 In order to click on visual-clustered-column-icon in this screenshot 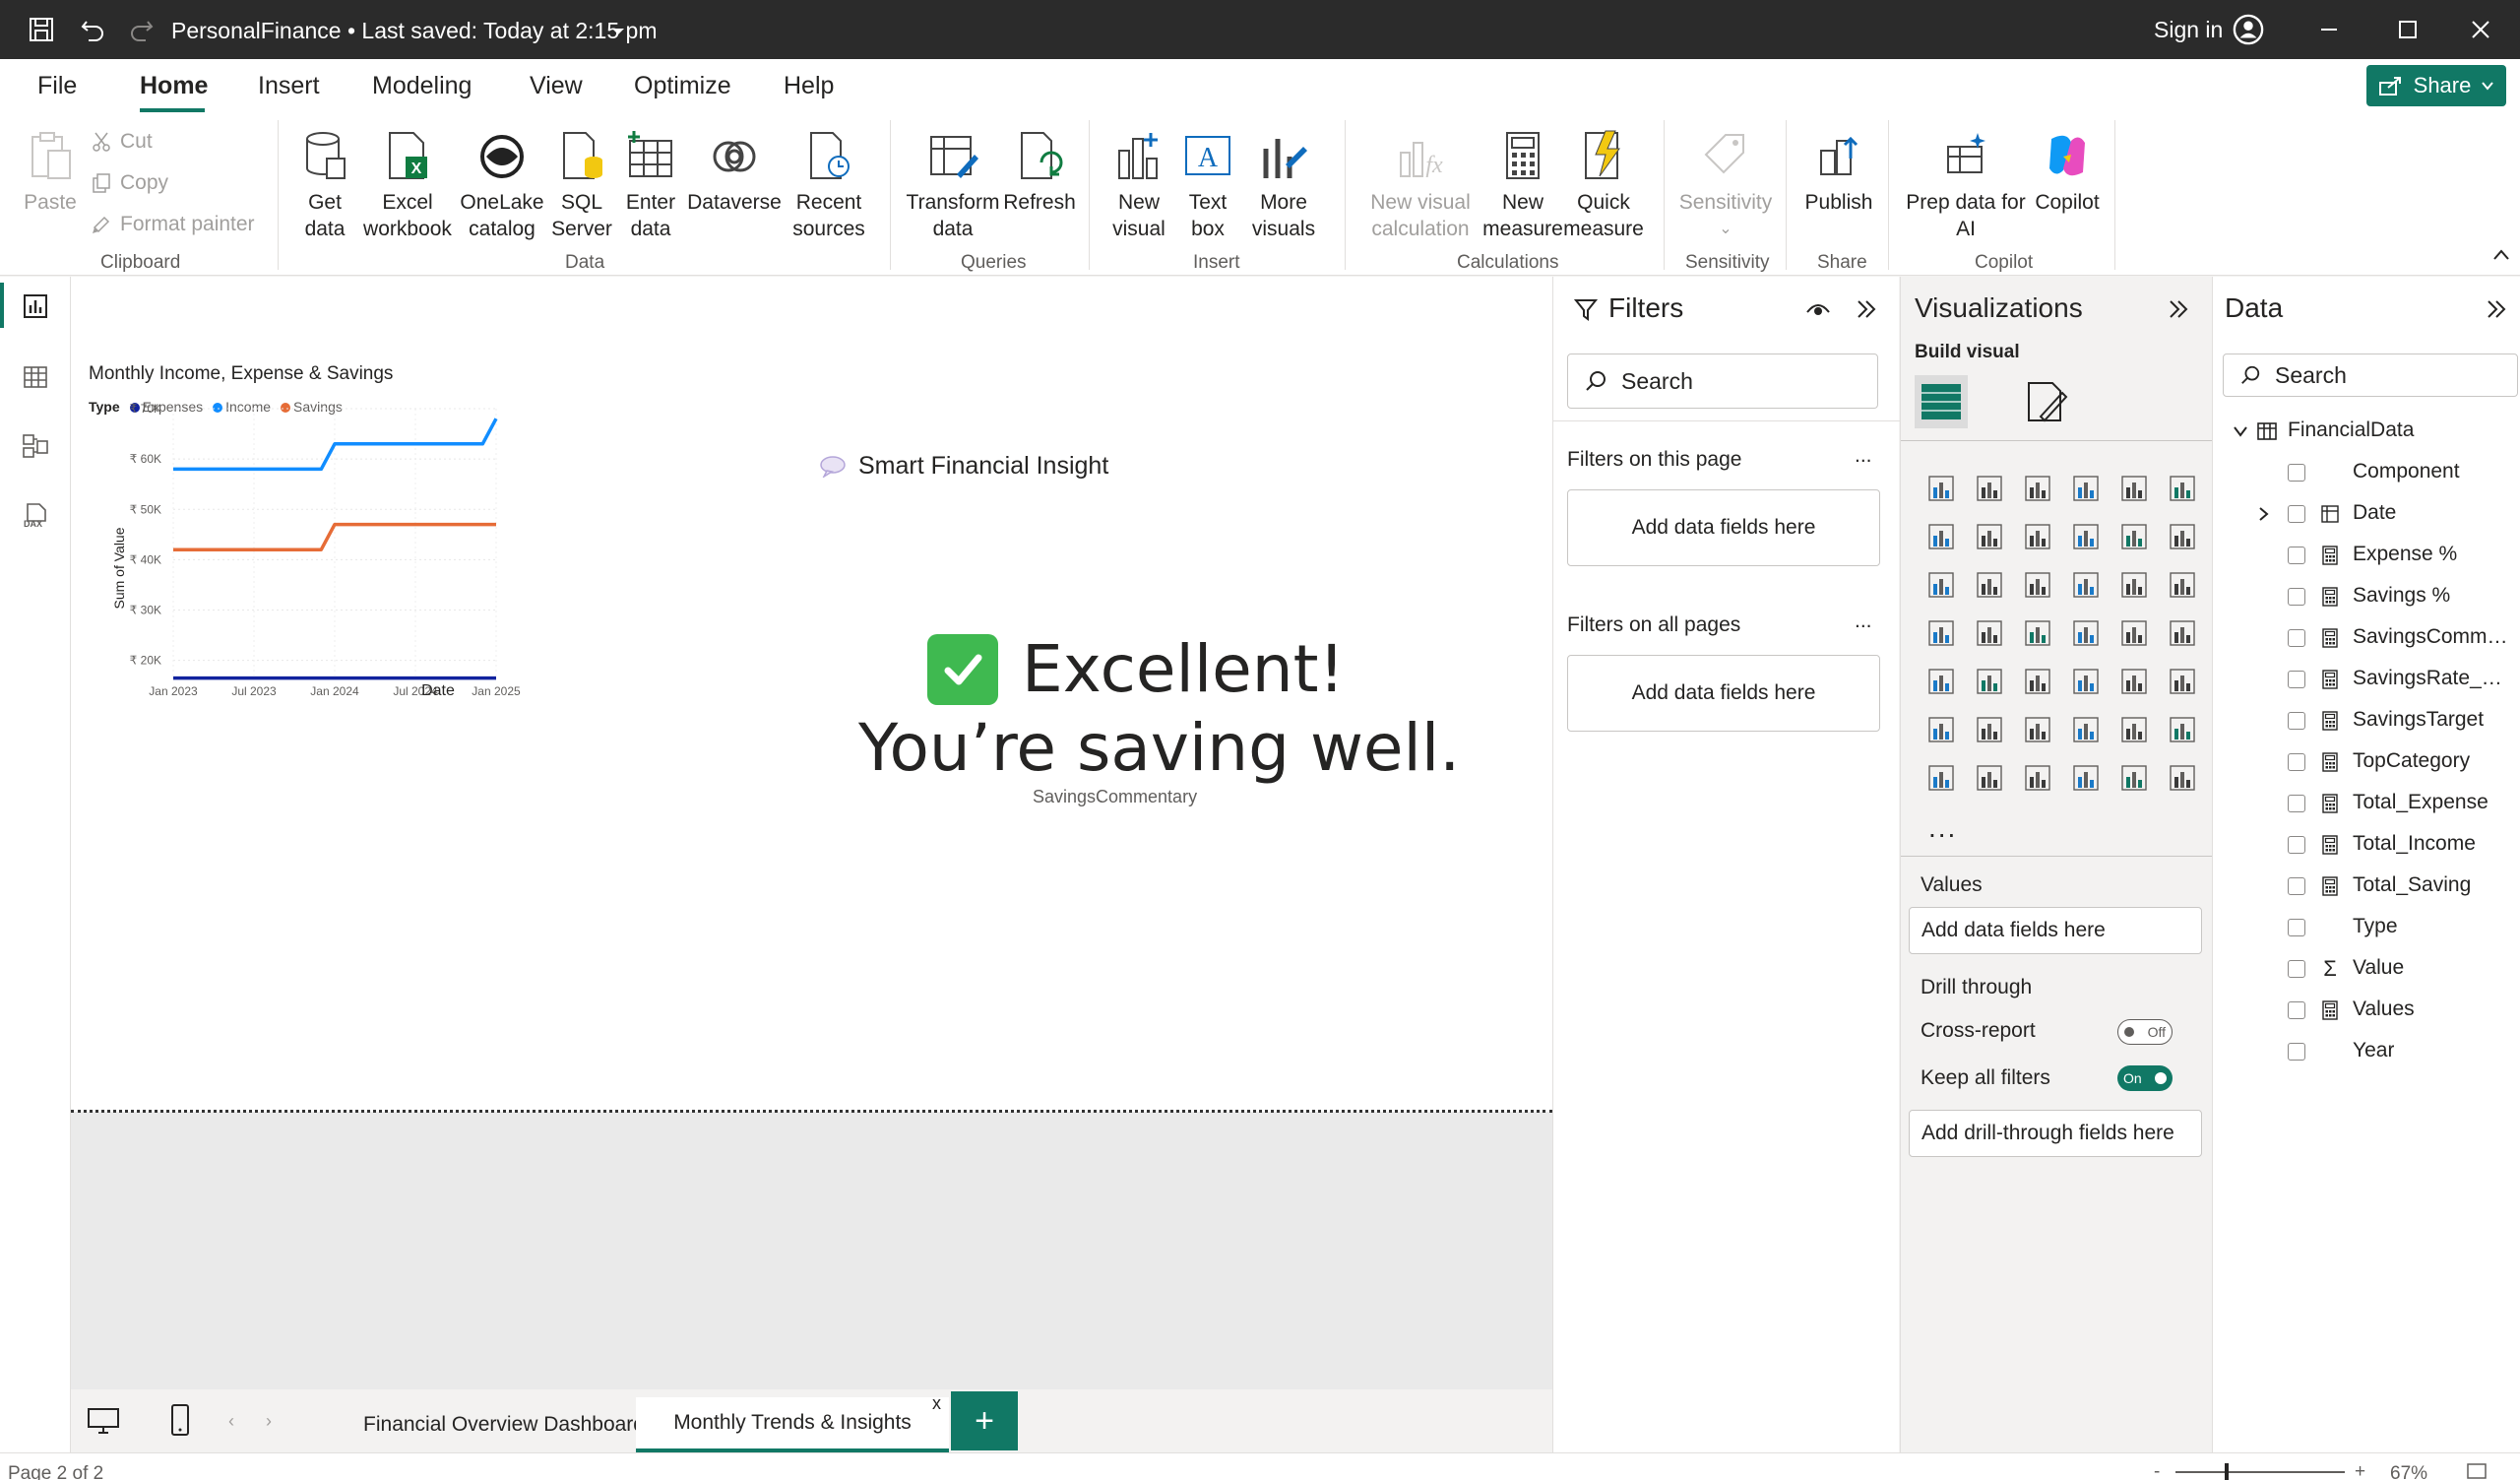, I will do `click(2085, 488)`.